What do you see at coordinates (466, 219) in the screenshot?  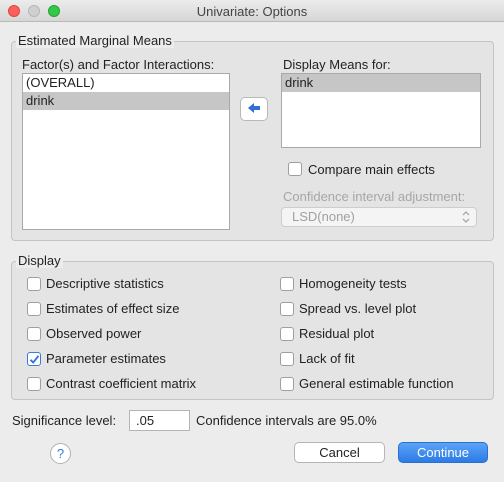 I see `updown-chevron-icon` at bounding box center [466, 219].